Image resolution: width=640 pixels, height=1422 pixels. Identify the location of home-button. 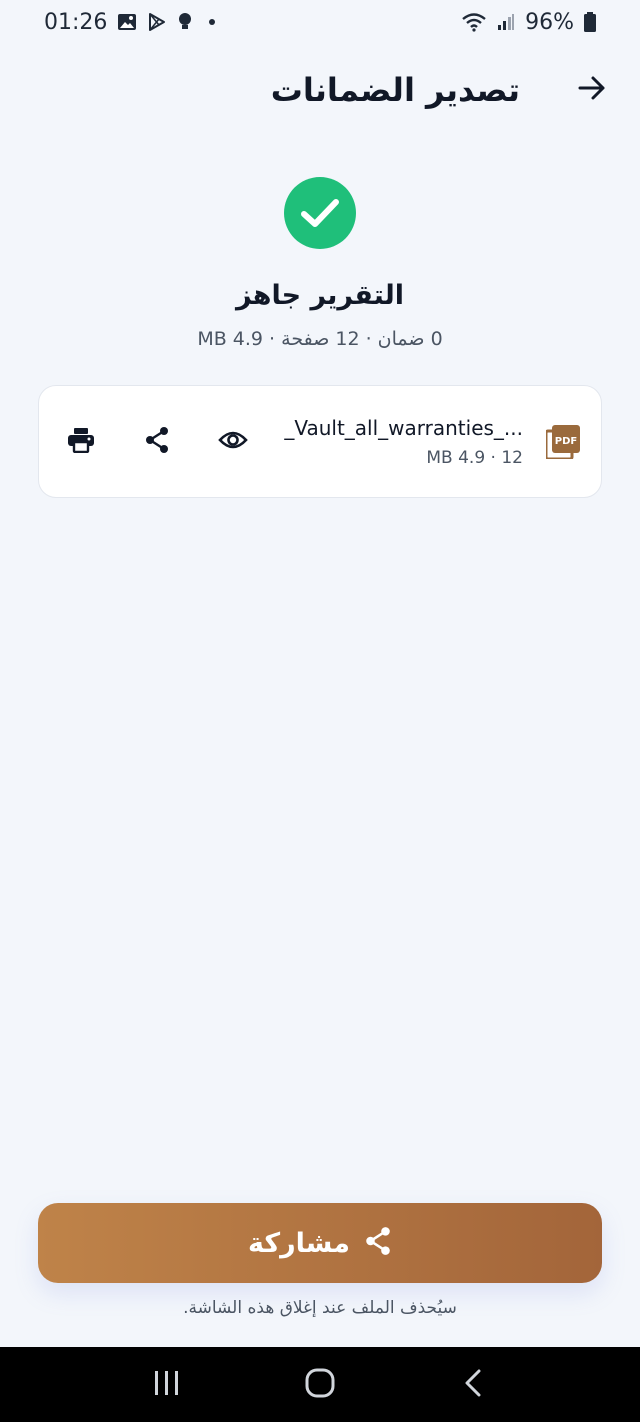
(320, 1385).